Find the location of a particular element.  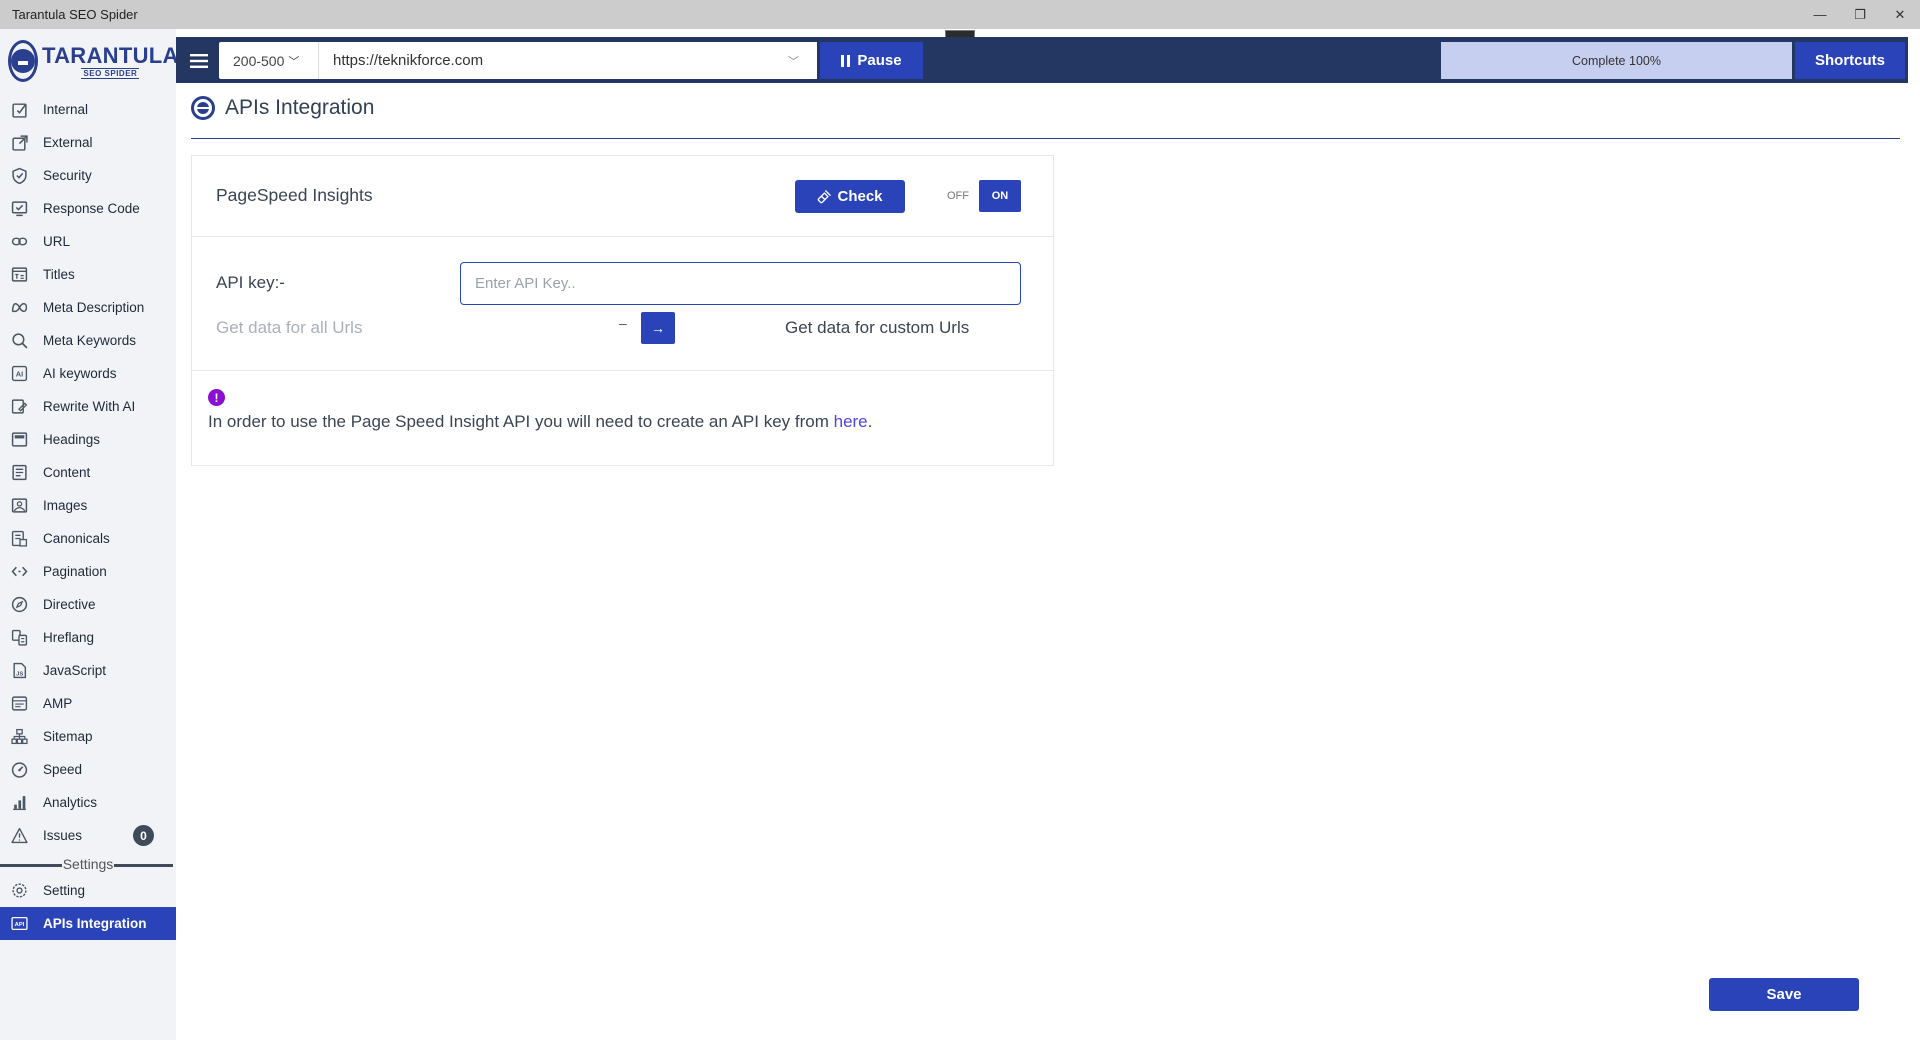

enable-toggle: OFF ON is located at coordinates (979, 196).